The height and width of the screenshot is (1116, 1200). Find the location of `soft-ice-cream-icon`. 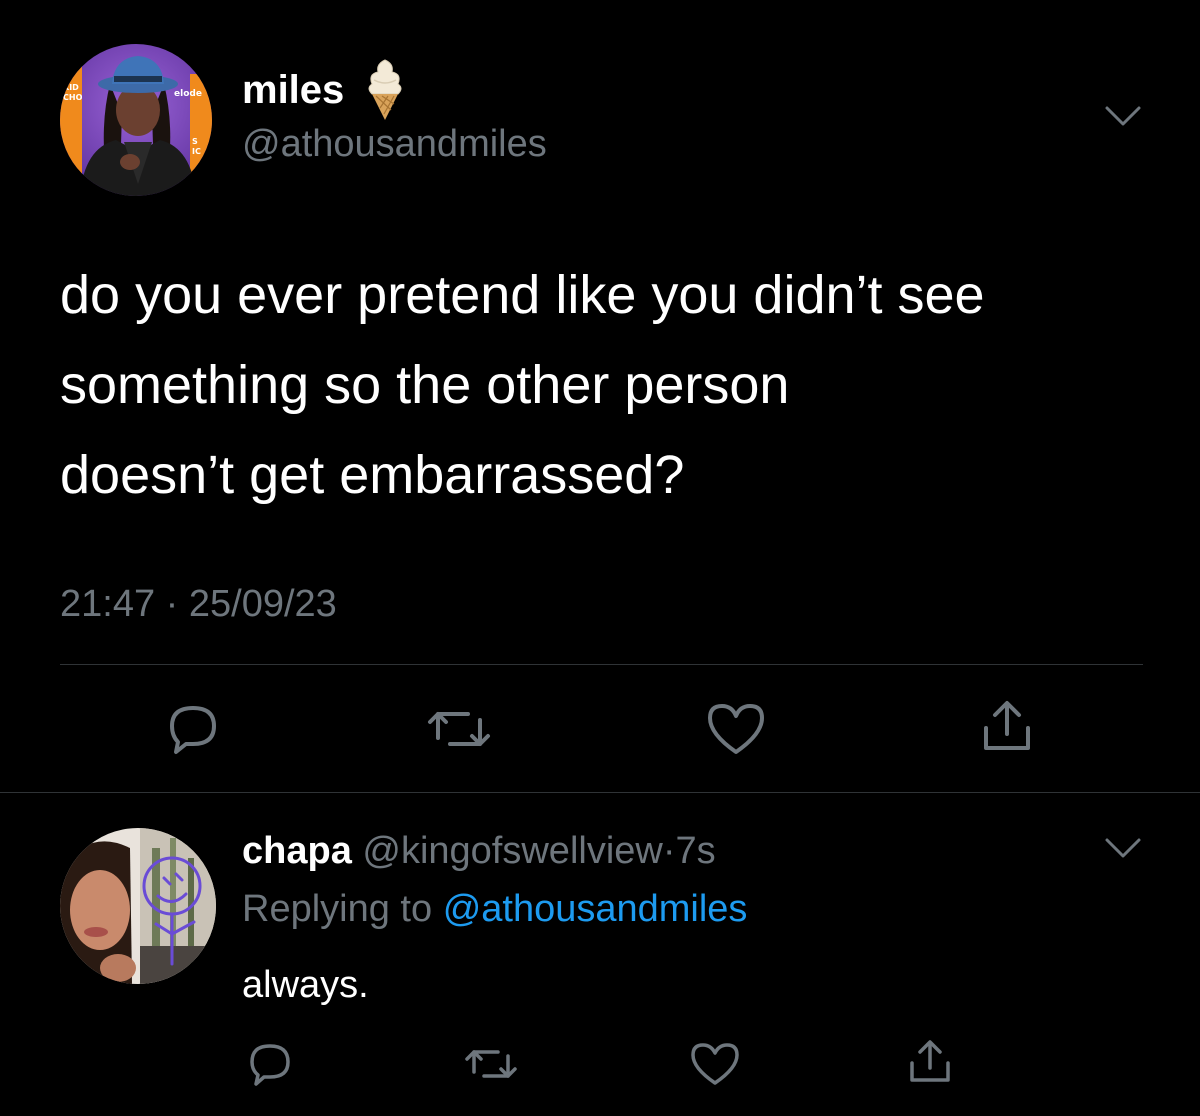

soft-ice-cream-icon is located at coordinates (385, 89).